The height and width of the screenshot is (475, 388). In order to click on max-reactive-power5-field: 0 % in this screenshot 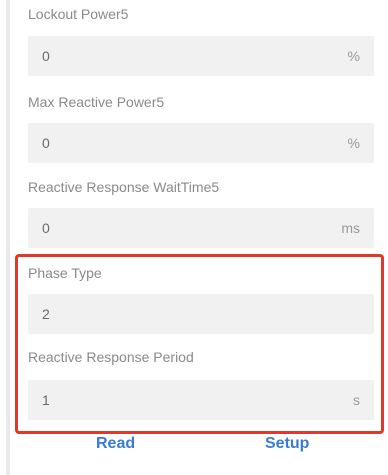, I will do `click(201, 143)`.